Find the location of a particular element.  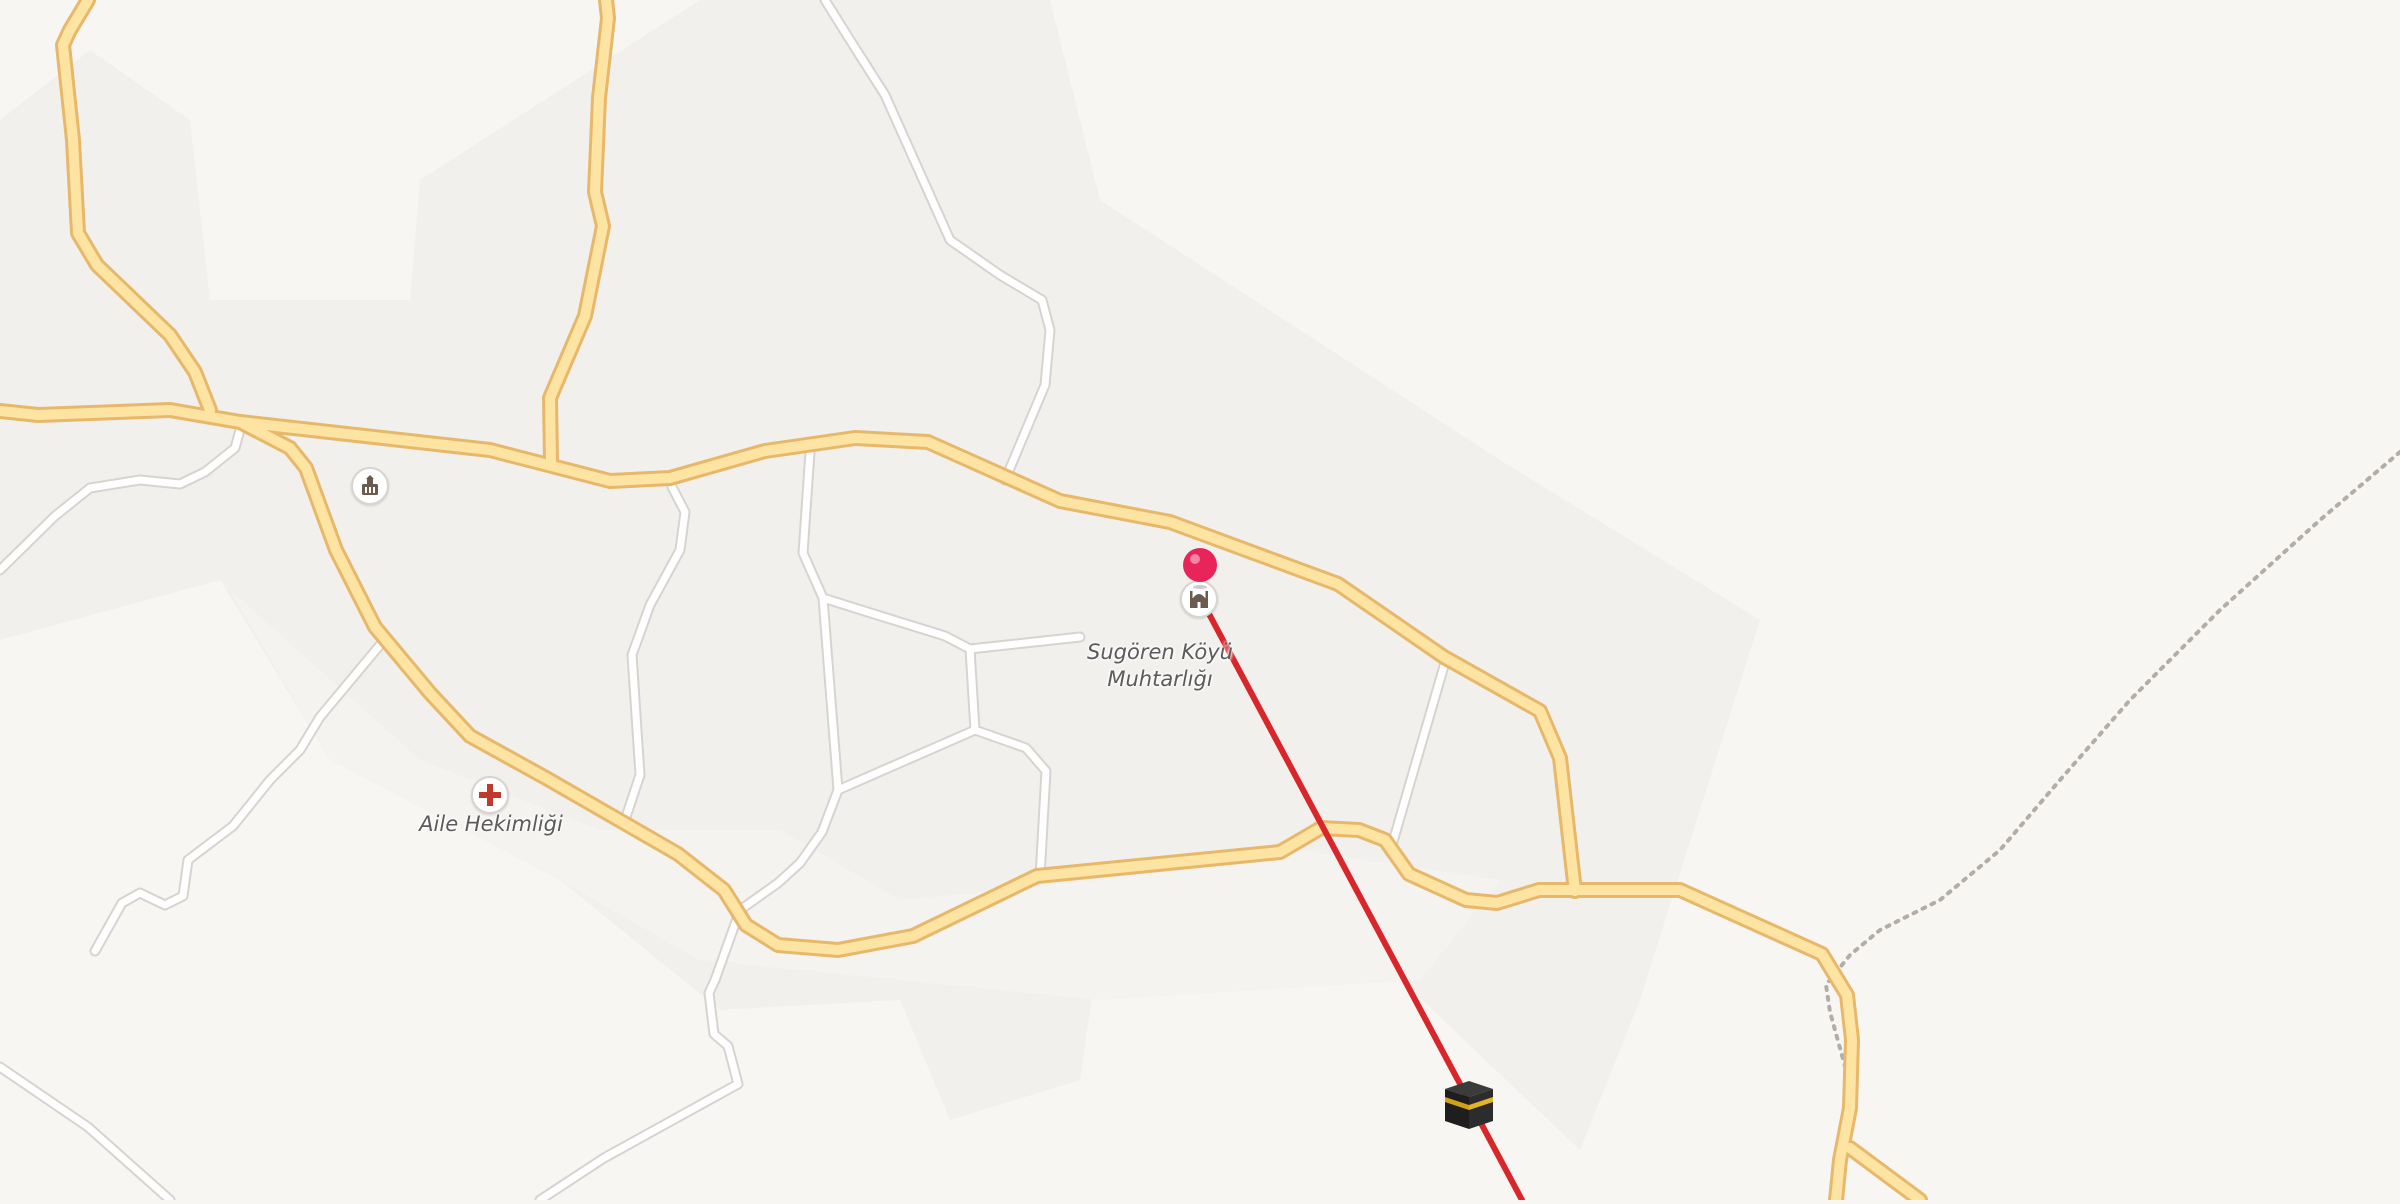

kaaba-qibla-icon is located at coordinates (1469, 1105).